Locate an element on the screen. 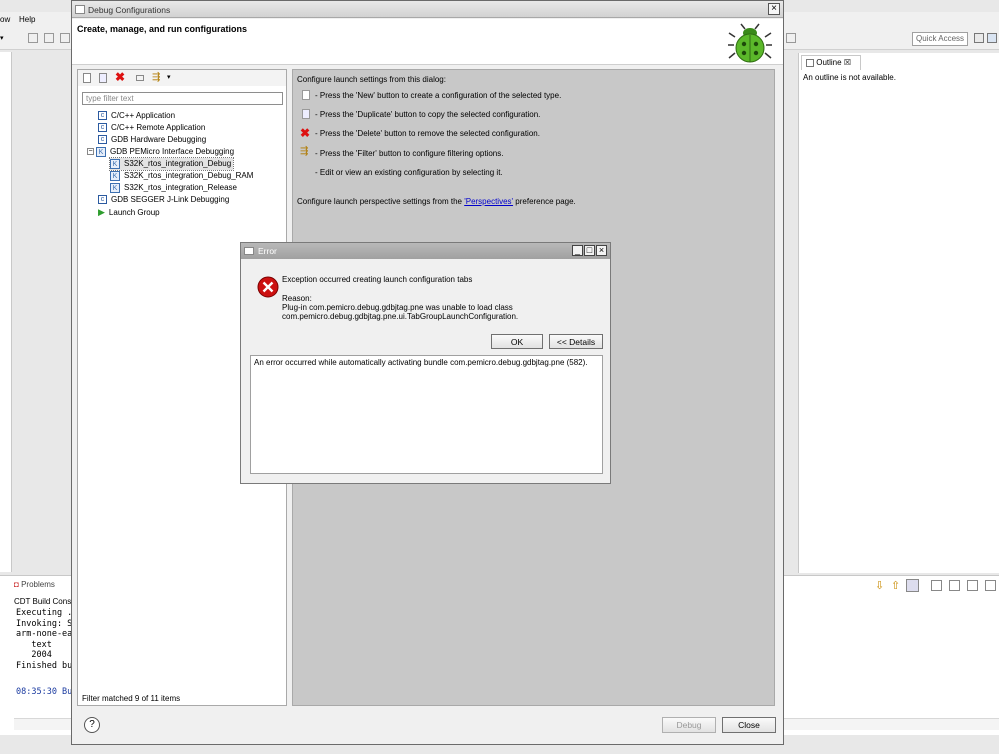 The height and width of the screenshot is (754, 999). outline-tab-label: Outline is located at coordinates (829, 62).